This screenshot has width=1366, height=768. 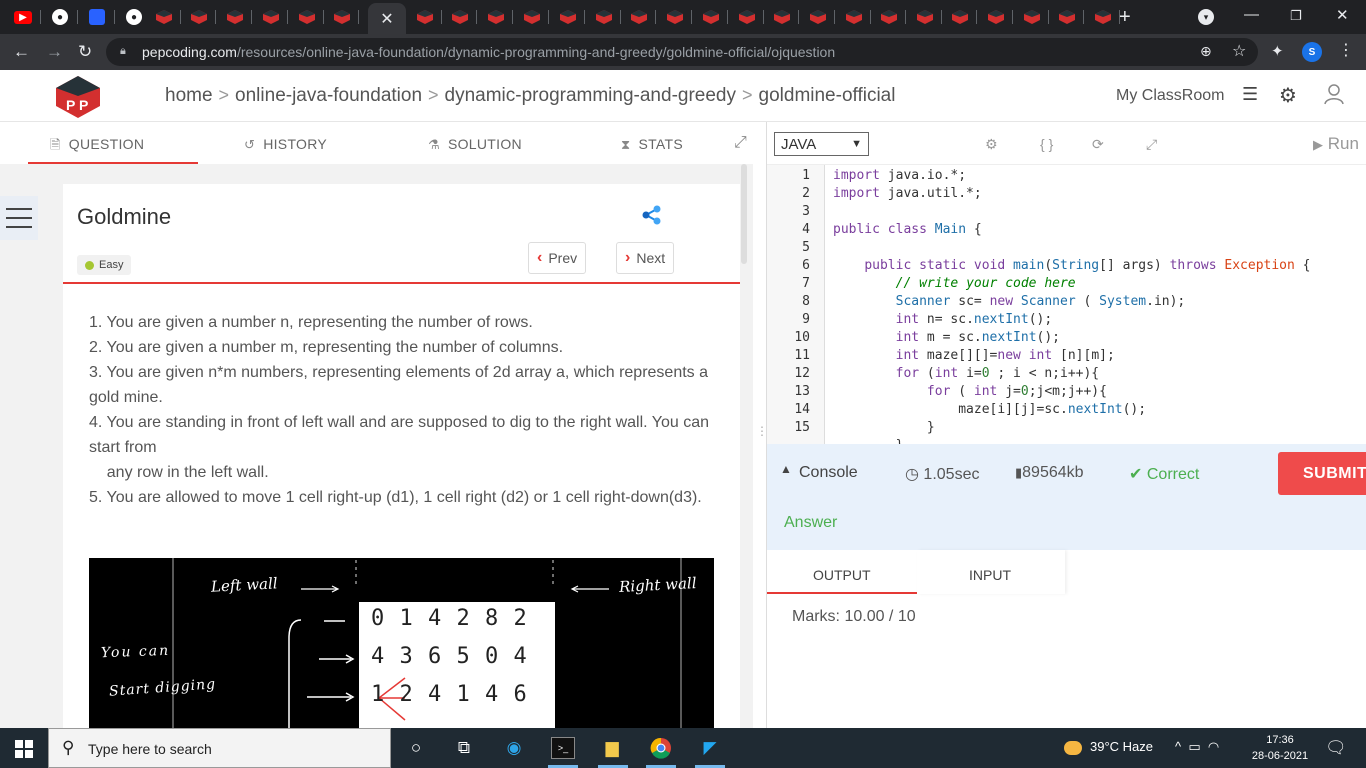 What do you see at coordinates (1322, 473) in the screenshot?
I see `submit-button: SUBMIT` at bounding box center [1322, 473].